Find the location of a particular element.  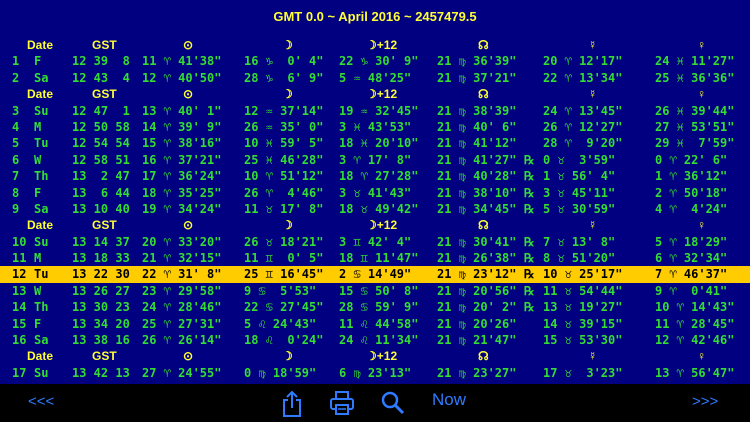

gst-value: 13 2 47 is located at coordinates (101, 176).